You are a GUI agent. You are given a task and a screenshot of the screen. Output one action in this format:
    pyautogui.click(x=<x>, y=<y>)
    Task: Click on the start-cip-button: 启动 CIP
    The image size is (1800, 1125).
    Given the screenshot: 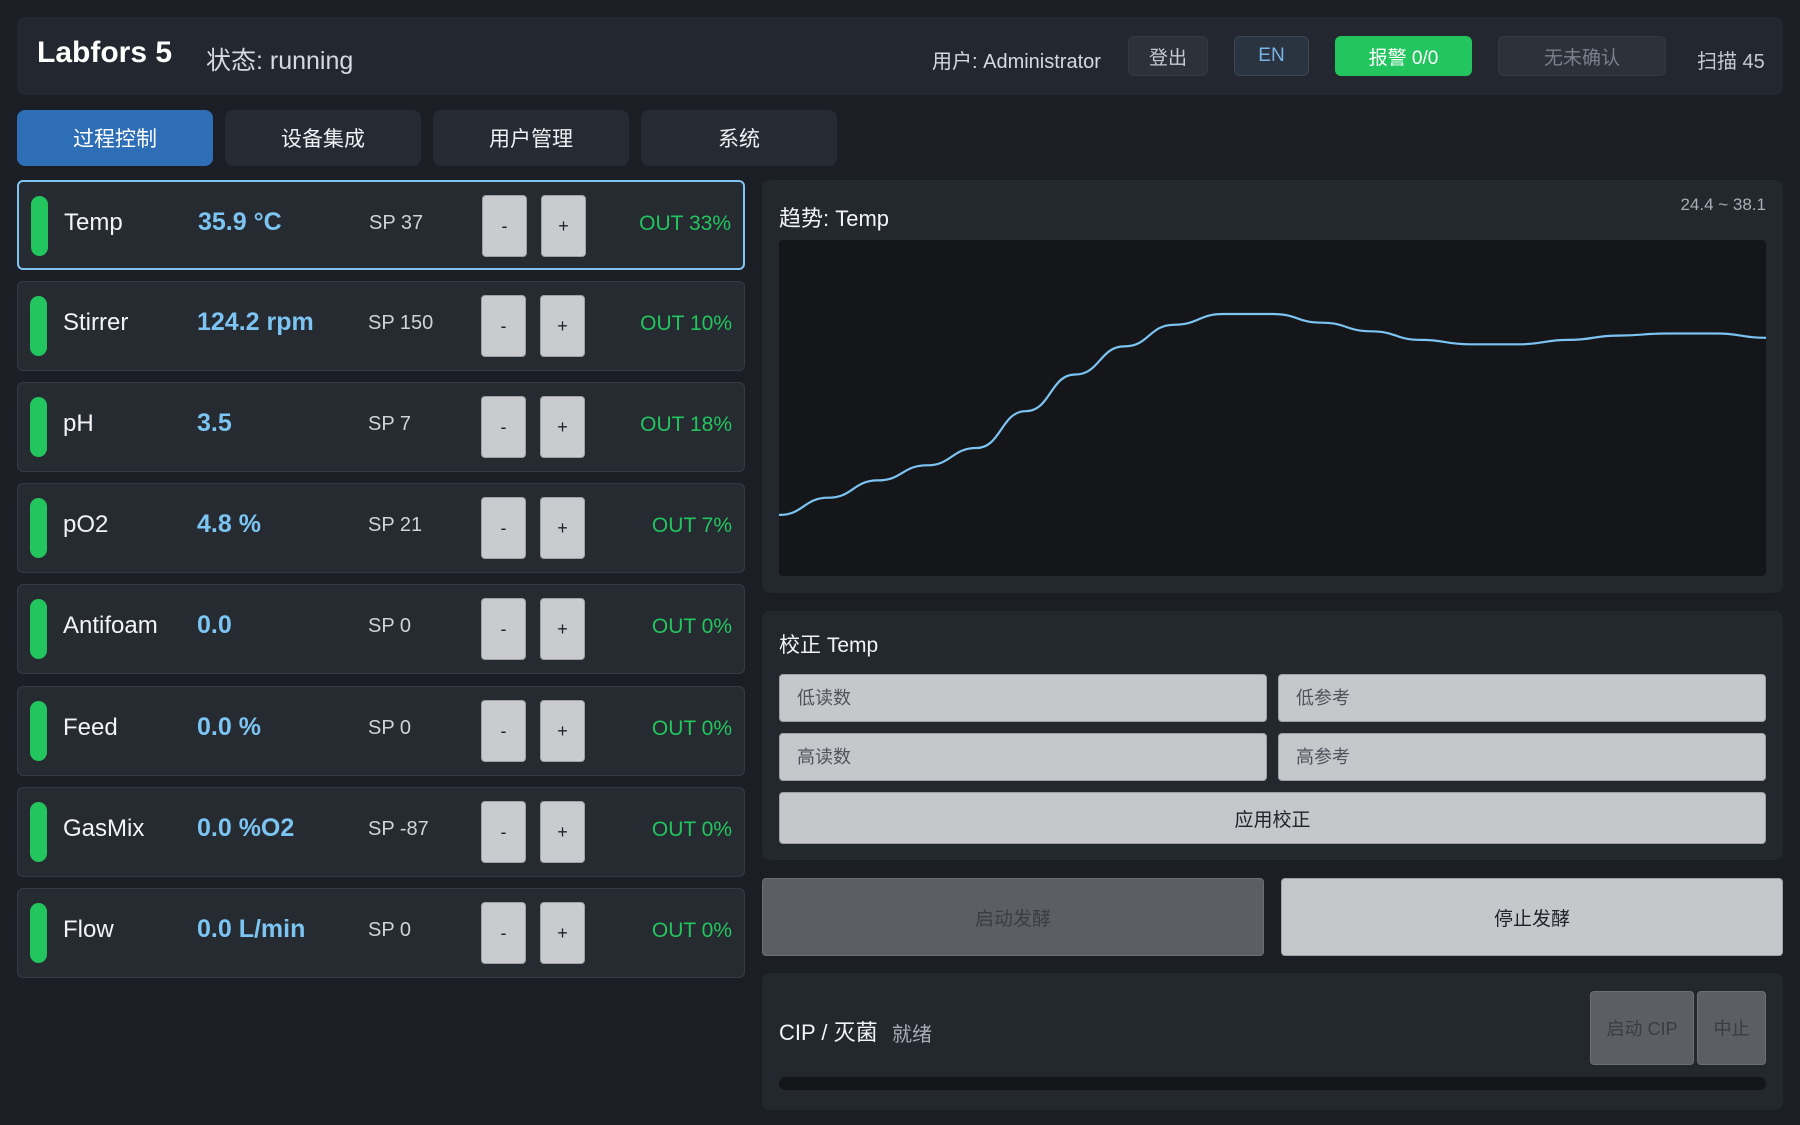 What is the action you would take?
    pyautogui.click(x=1642, y=1028)
    